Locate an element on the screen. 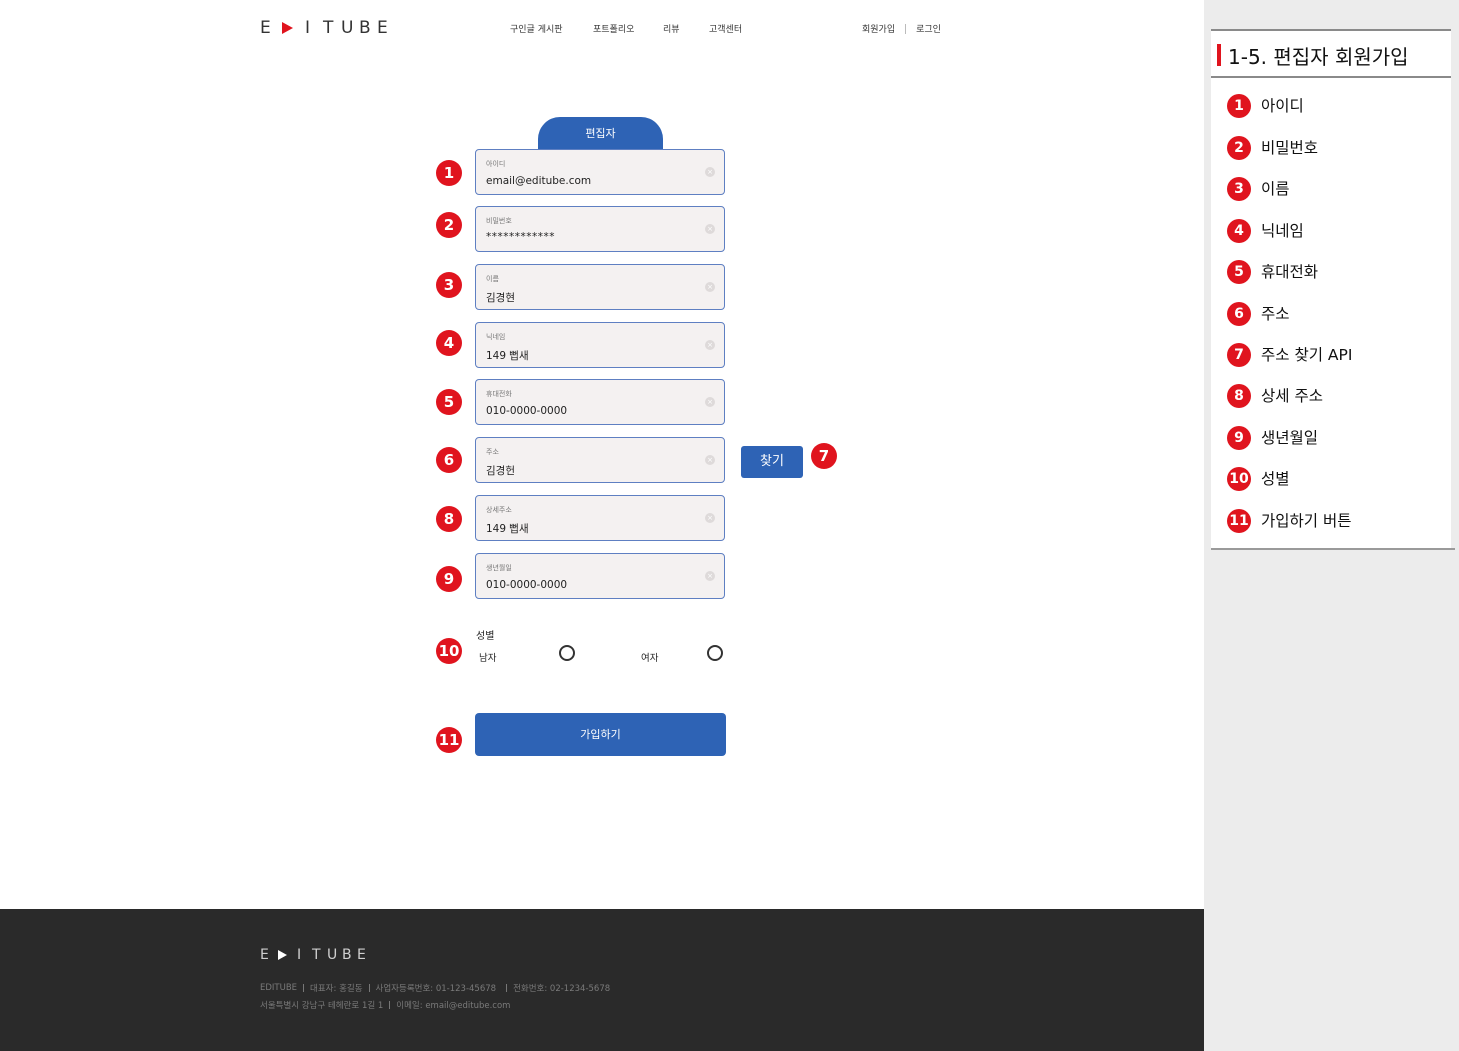  address-field: 주소 김경헌 × is located at coordinates (600, 460).